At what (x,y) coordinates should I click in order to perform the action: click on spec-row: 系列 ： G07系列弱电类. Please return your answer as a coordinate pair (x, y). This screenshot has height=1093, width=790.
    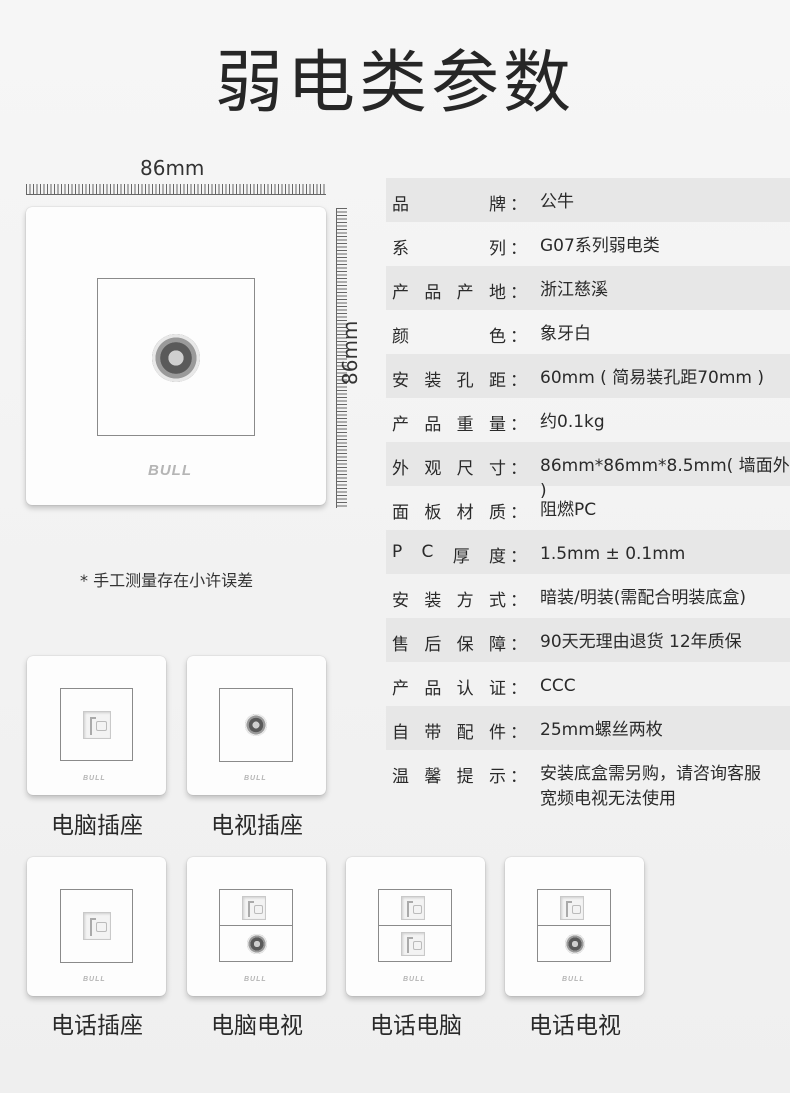
    Looking at the image, I should click on (588, 244).